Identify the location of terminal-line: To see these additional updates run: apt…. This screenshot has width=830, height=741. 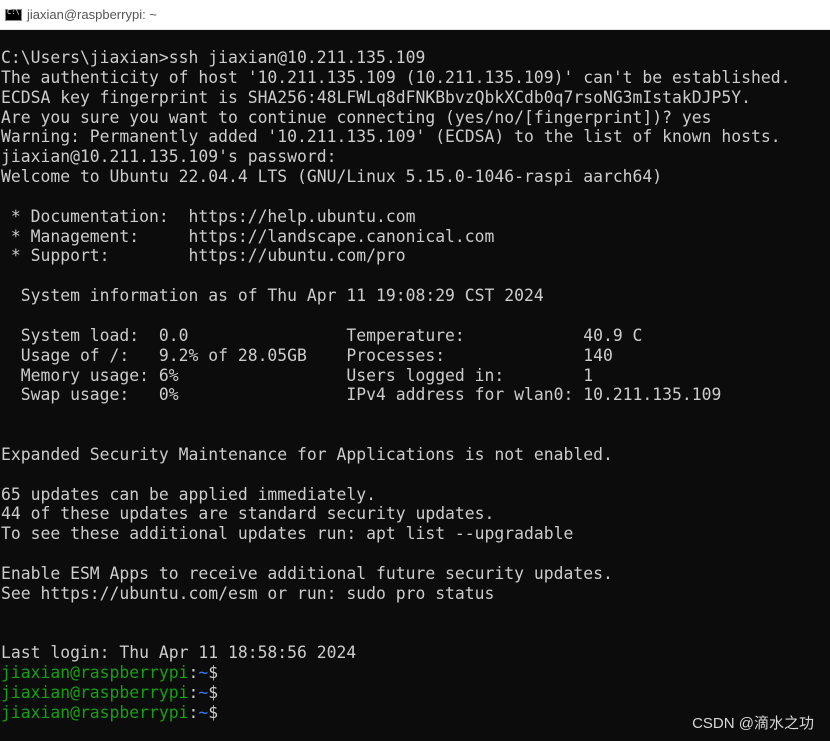
(287, 534).